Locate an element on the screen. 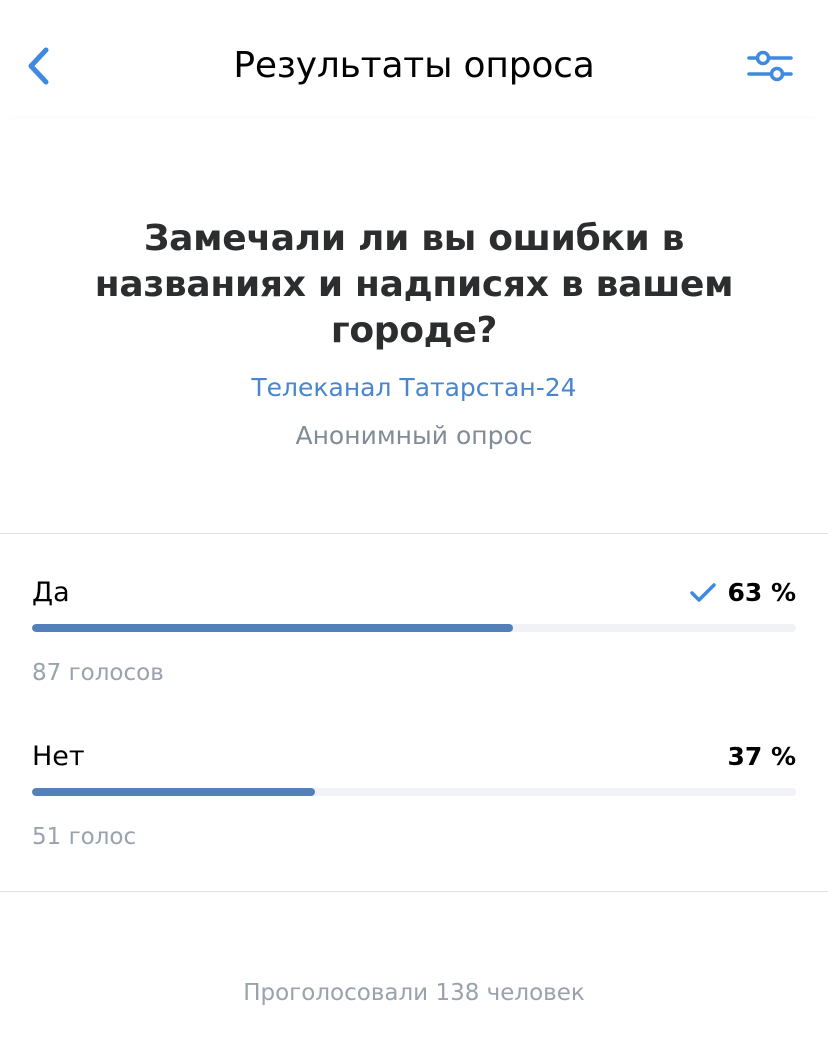 This screenshot has height=1042, width=828. check-icon is located at coordinates (703, 593).